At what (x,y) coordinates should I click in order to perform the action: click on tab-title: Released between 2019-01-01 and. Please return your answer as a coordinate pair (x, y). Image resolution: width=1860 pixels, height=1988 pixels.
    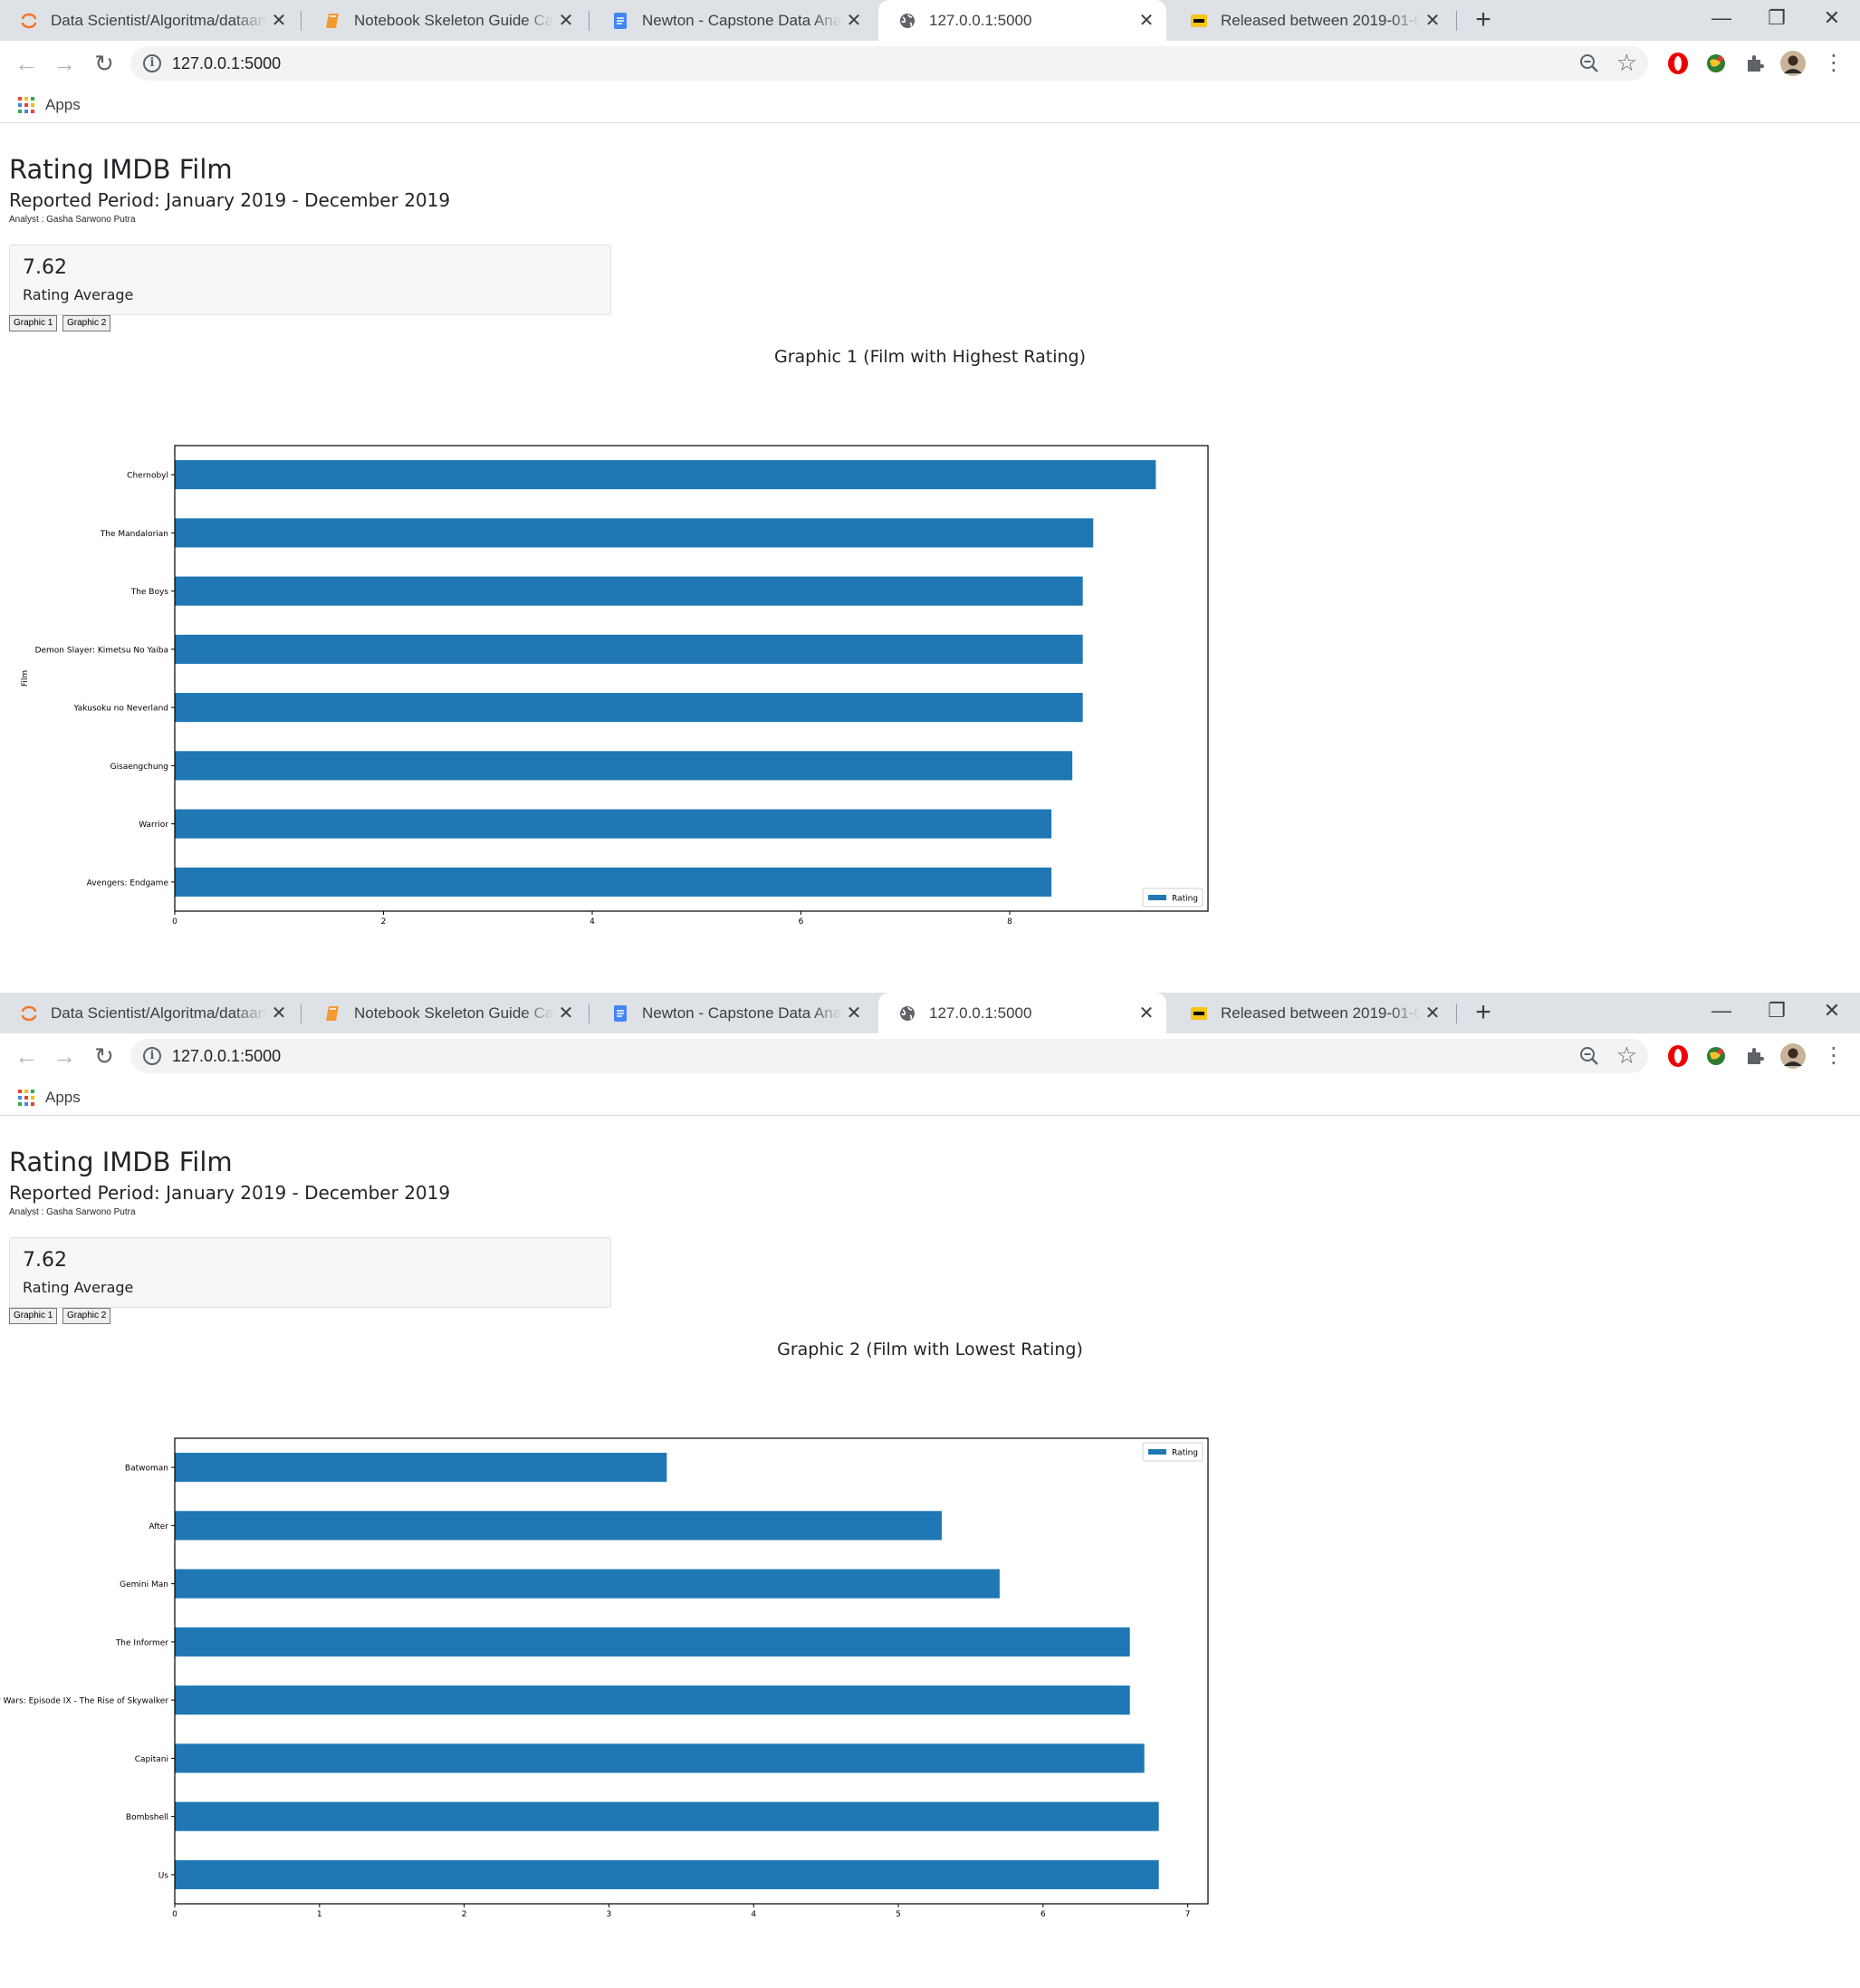
    Looking at the image, I should click on (1320, 1013).